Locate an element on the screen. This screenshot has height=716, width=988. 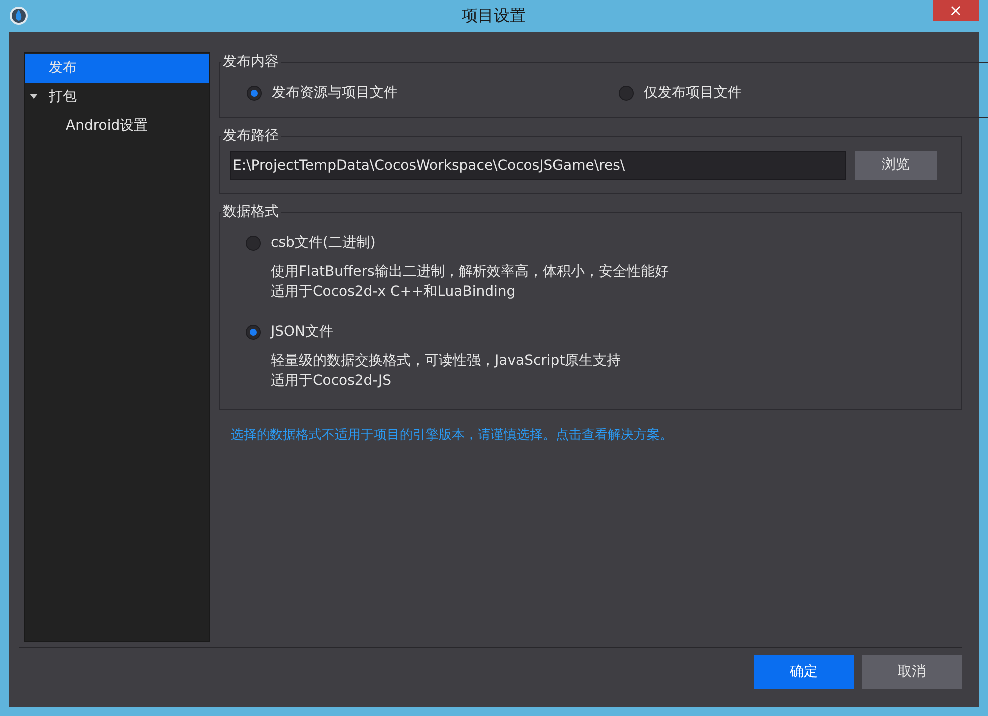
radio-label: csb文件(二进制) is located at coordinates (323, 243).